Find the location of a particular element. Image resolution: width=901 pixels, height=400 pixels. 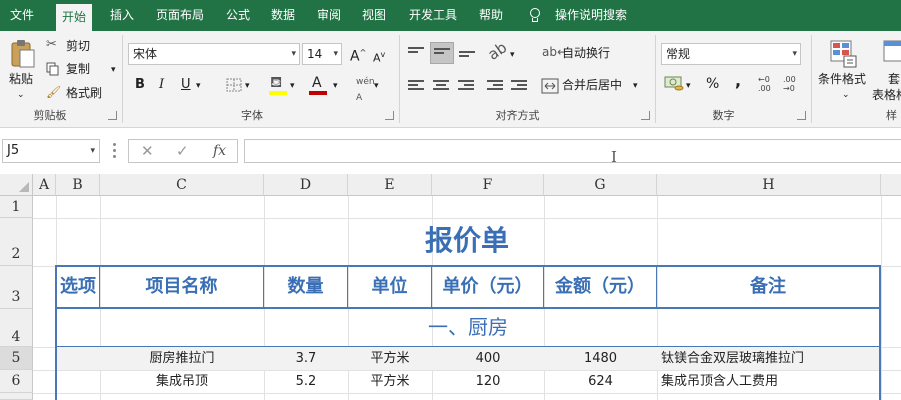

shrink-font-button: Av is located at coordinates (379, 57).